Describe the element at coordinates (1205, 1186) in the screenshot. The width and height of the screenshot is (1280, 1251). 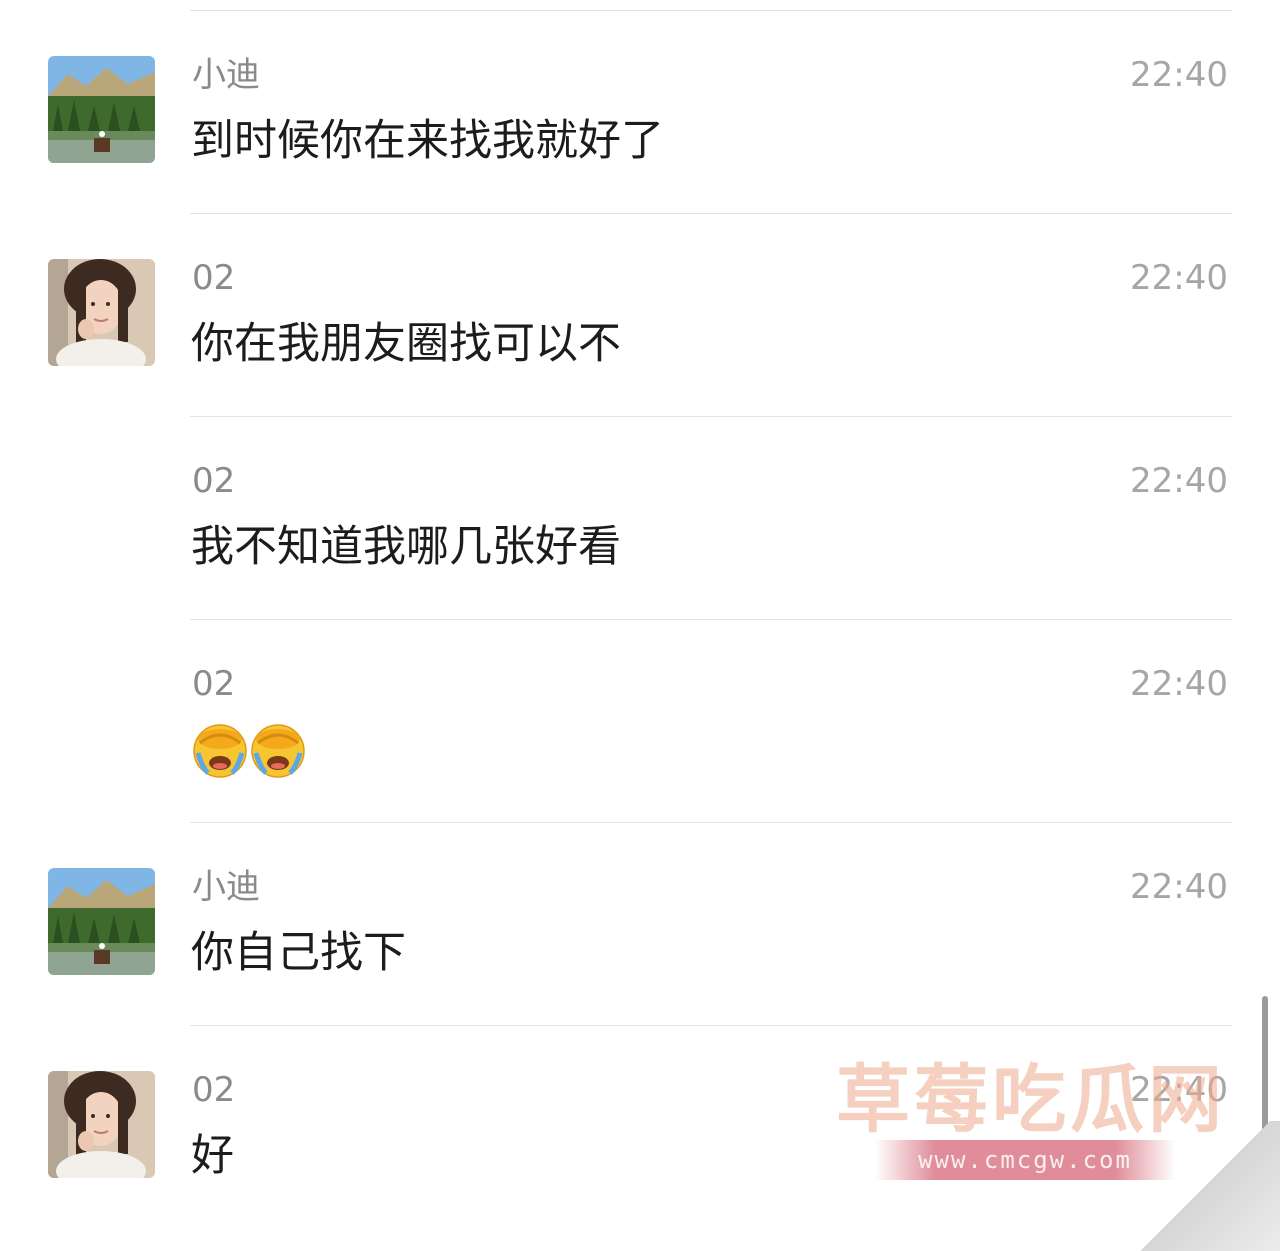
I see `page-corner-fold` at that location.